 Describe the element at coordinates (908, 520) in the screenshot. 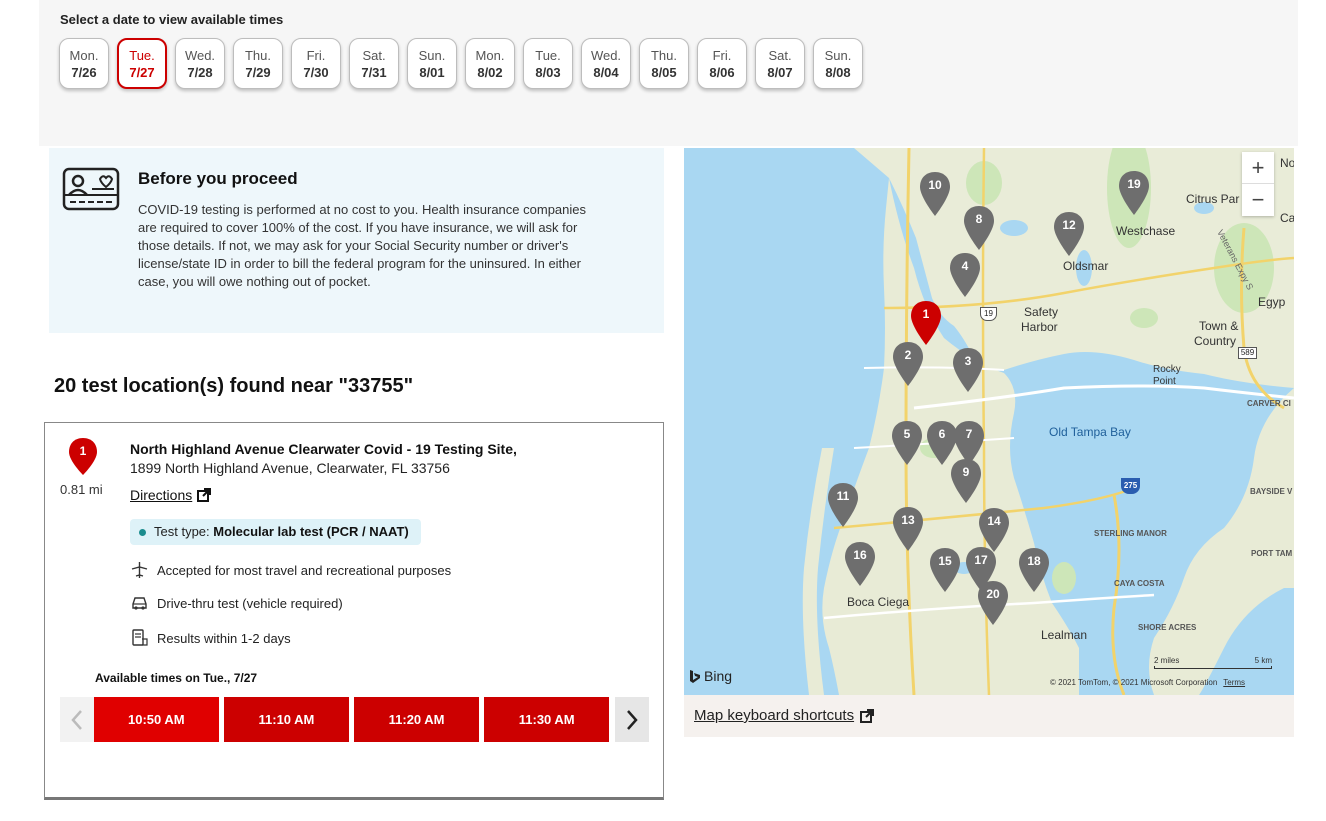

I see `map-pin-number: 13` at that location.